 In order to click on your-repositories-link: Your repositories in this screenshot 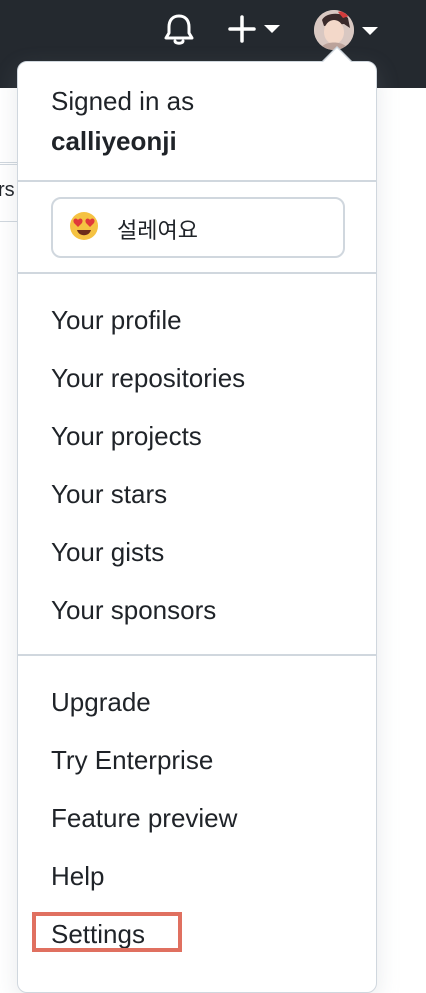, I will do `click(148, 378)`.